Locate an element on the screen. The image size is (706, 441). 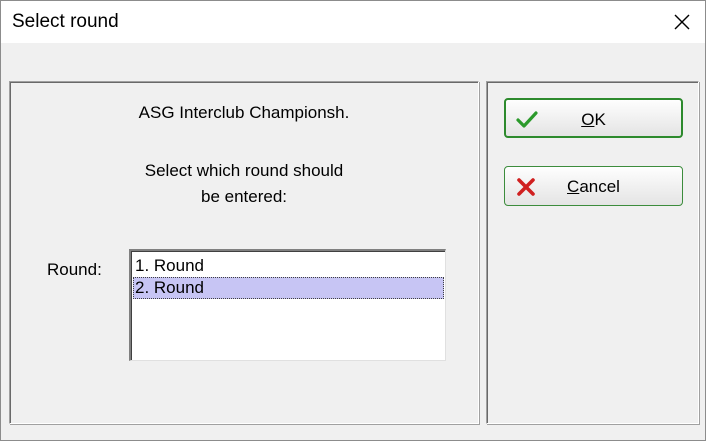
cancel-button-label: Cancel is located at coordinates (593, 186).